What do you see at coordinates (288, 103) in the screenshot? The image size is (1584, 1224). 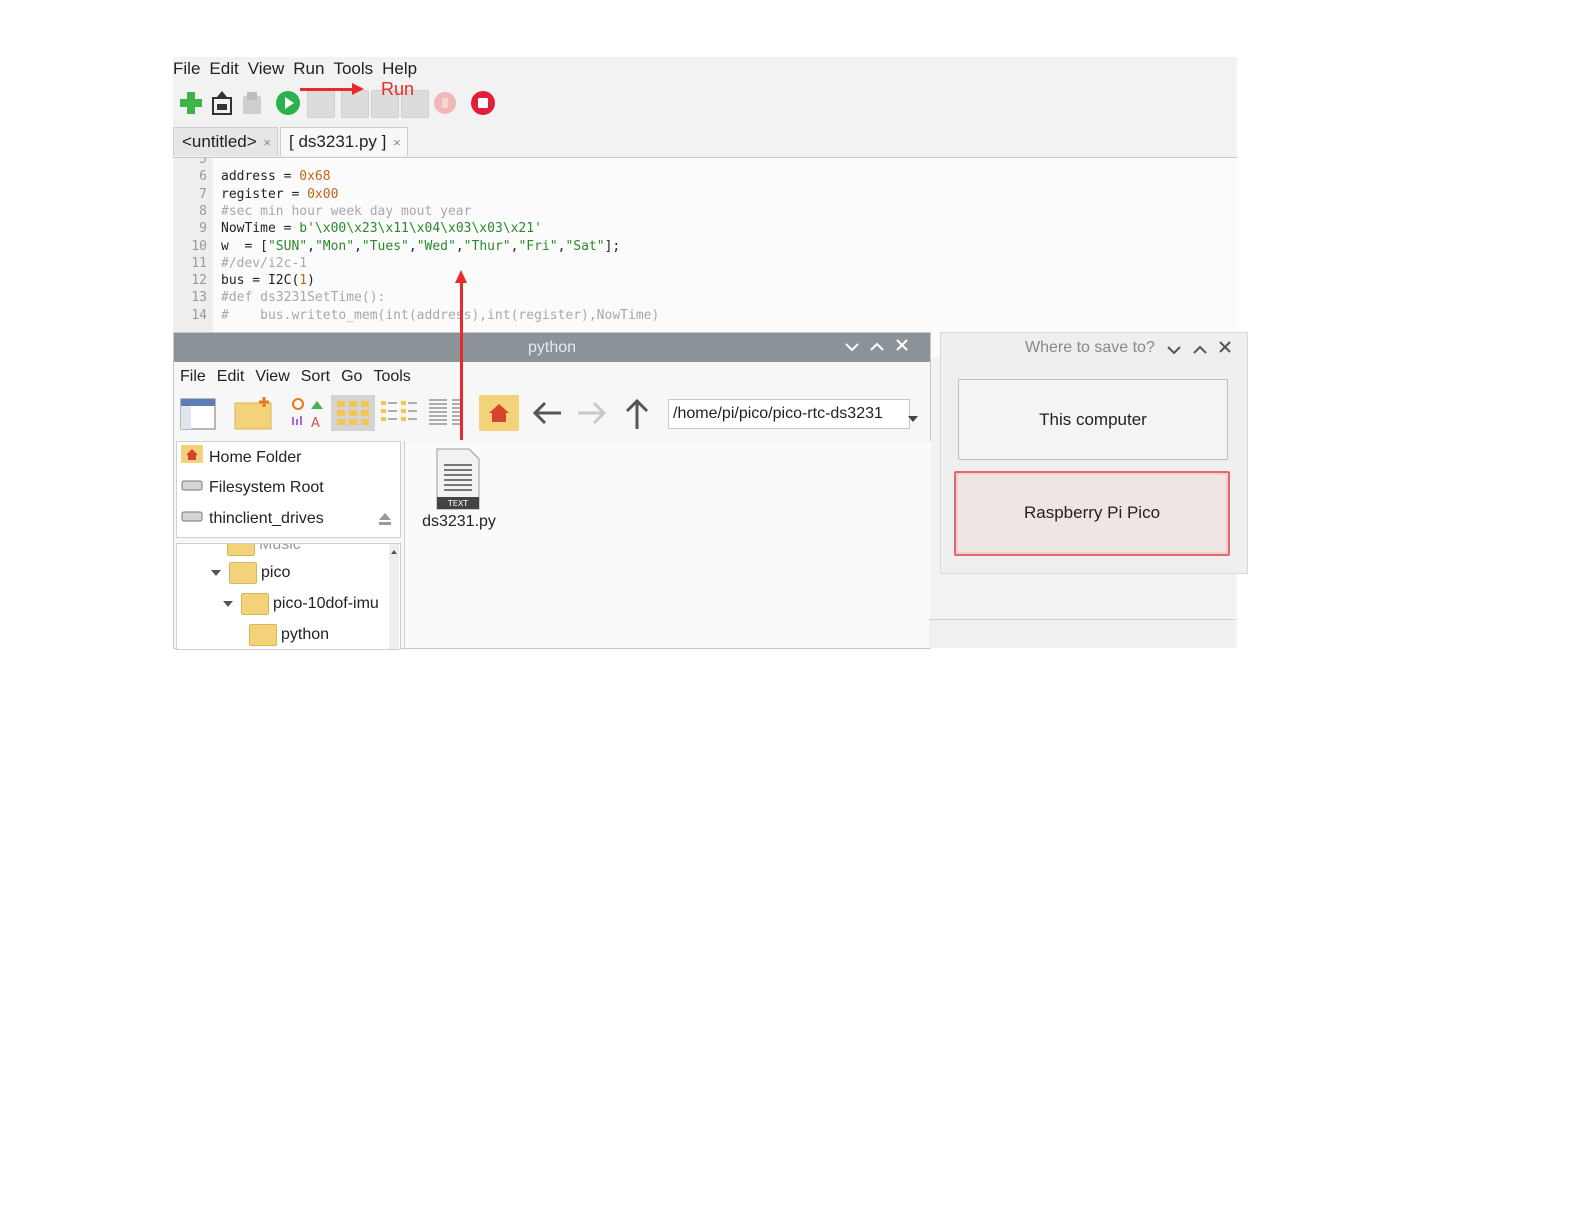 I see `run-icon` at bounding box center [288, 103].